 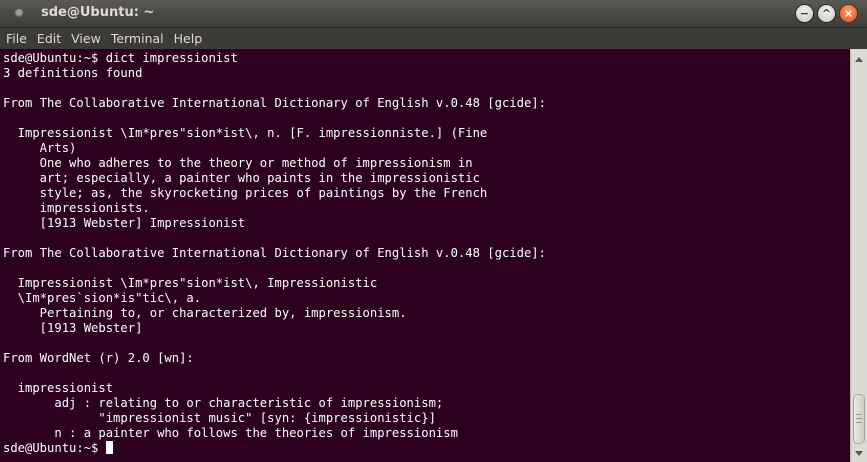 I want to click on close-button: ×, so click(x=848, y=13).